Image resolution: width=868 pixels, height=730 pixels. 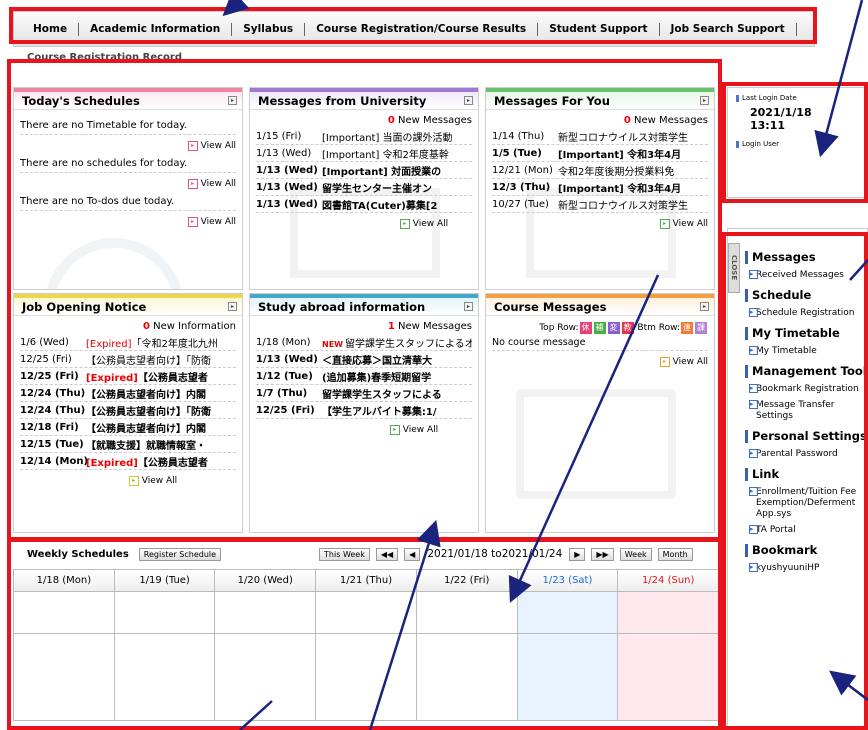 I want to click on day-column: 1/23 (Sat), so click(x=568, y=645).